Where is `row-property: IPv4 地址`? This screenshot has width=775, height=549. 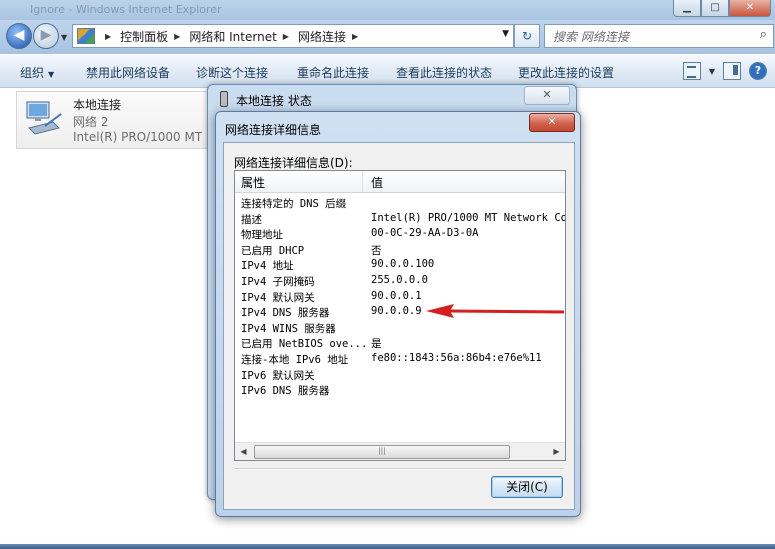
row-property: IPv4 地址 is located at coordinates (267, 266).